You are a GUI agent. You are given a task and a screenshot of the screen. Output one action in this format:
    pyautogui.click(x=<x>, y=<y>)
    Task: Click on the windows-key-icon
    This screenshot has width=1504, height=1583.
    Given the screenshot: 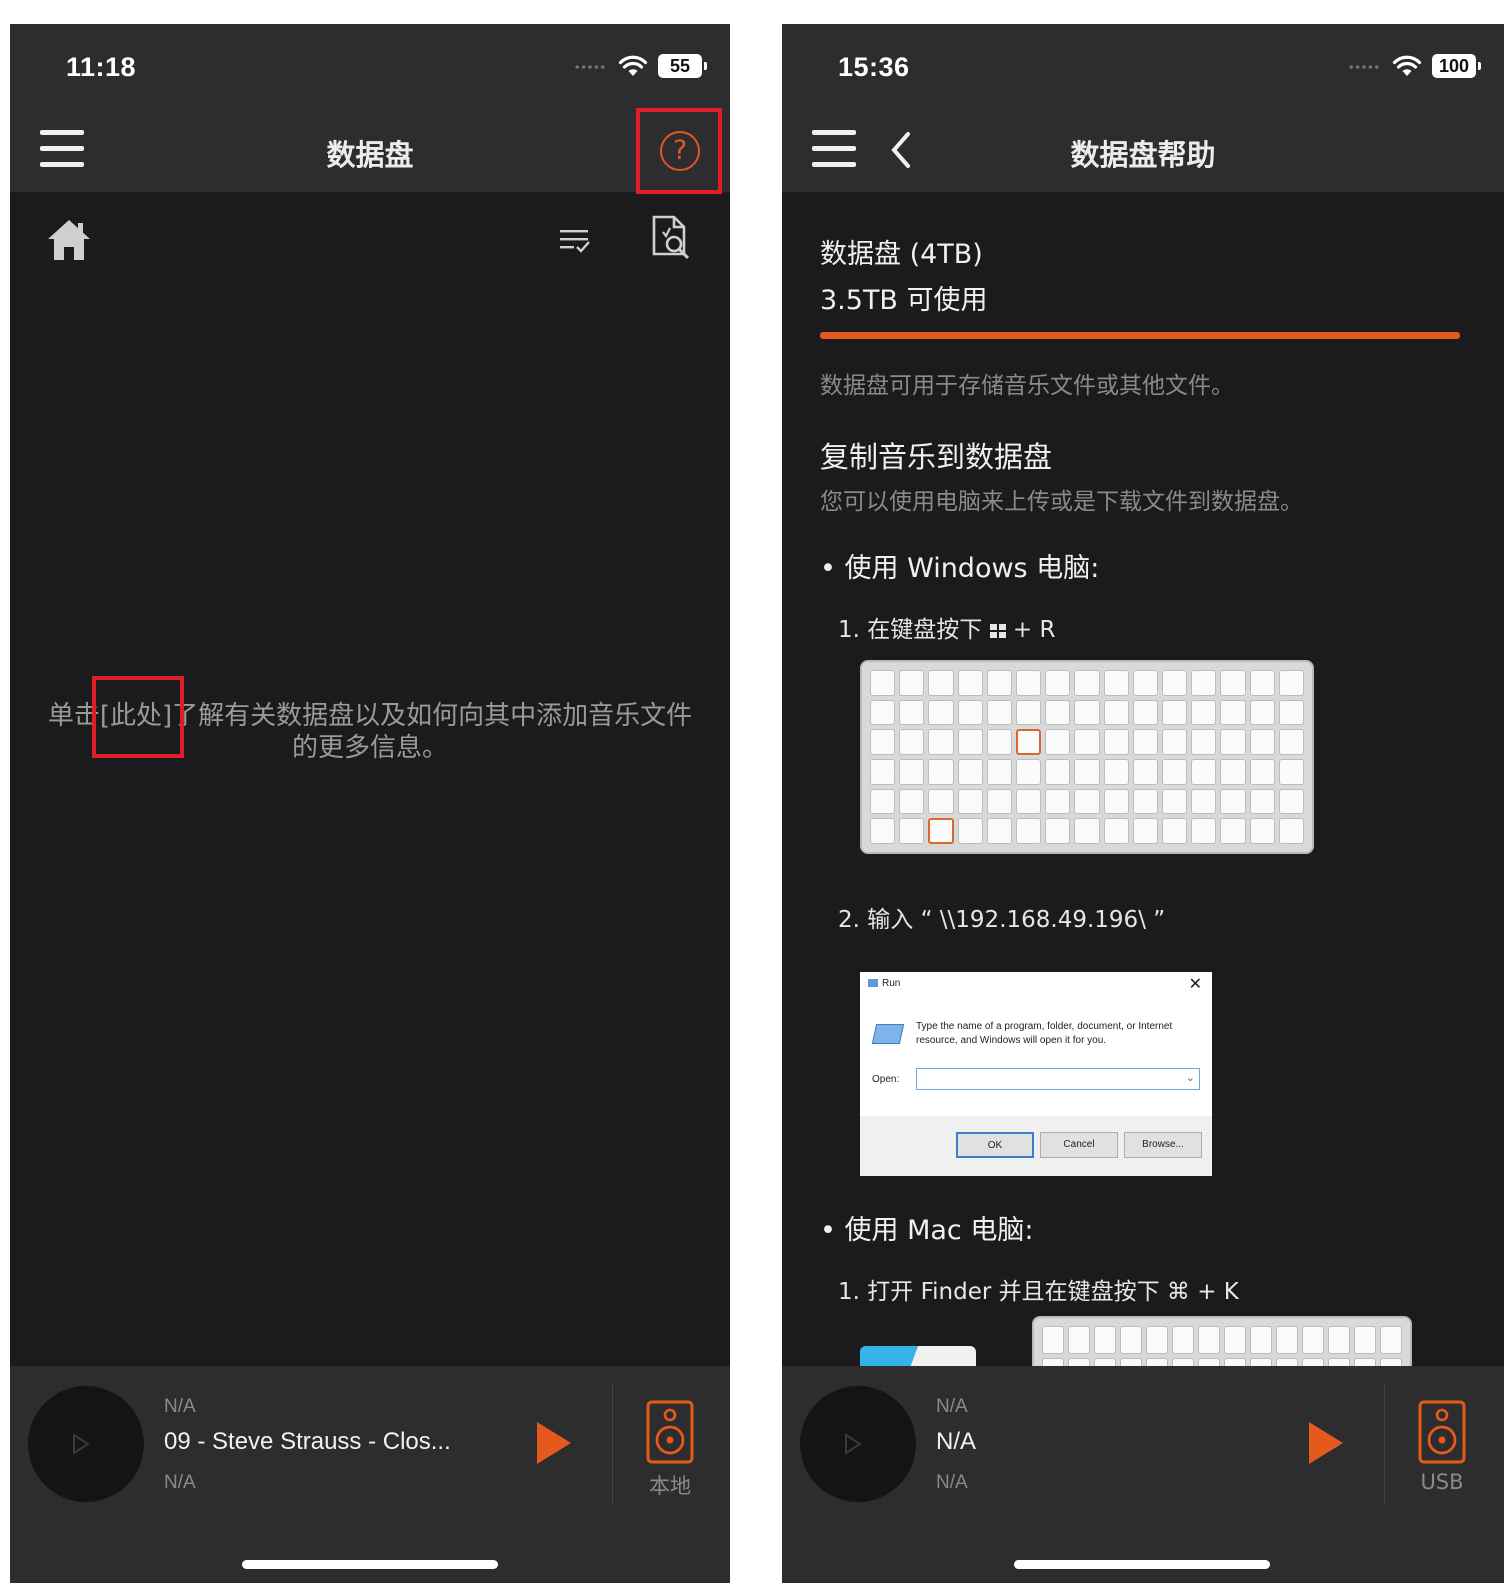 What is the action you would take?
    pyautogui.click(x=997, y=631)
    